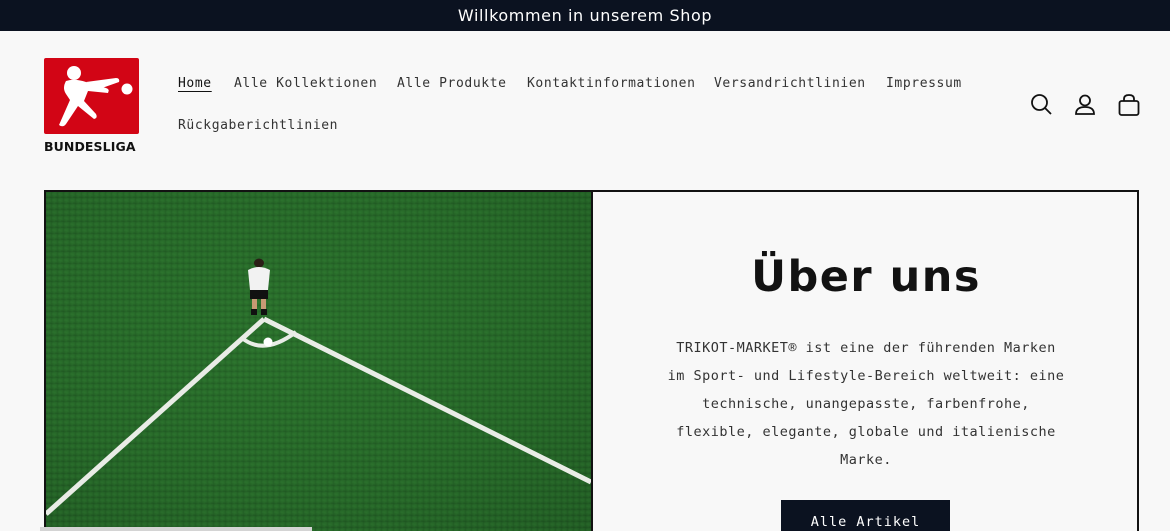  I want to click on nav-impressum: Impressum, so click(924, 83).